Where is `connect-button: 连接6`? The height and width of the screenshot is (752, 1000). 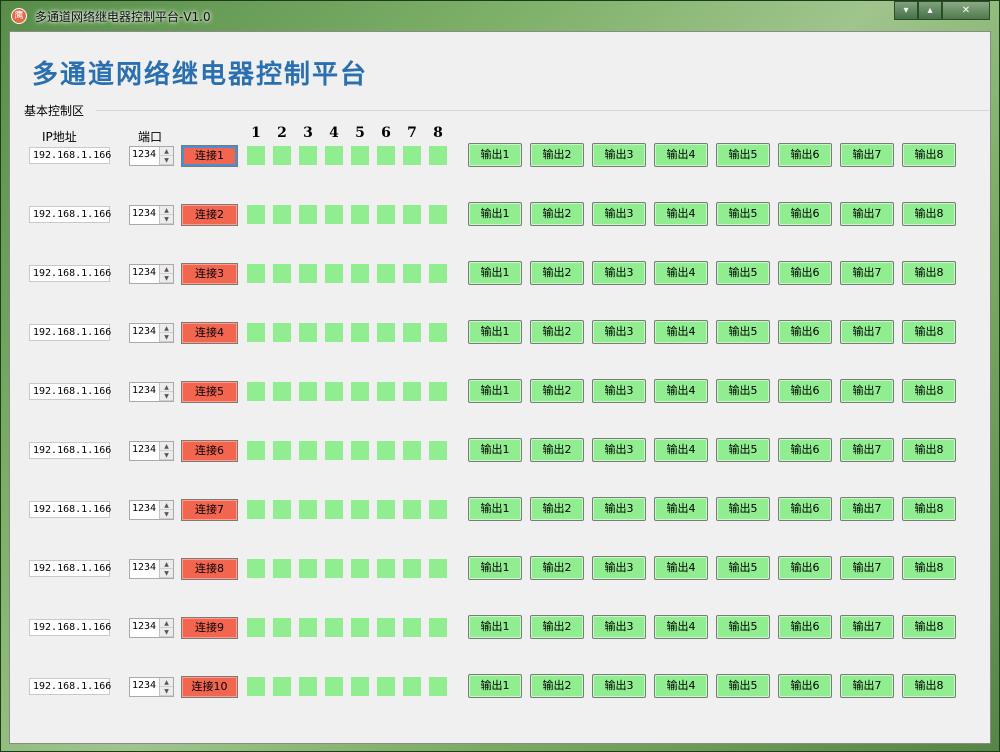
connect-button: 连接6 is located at coordinates (209, 451).